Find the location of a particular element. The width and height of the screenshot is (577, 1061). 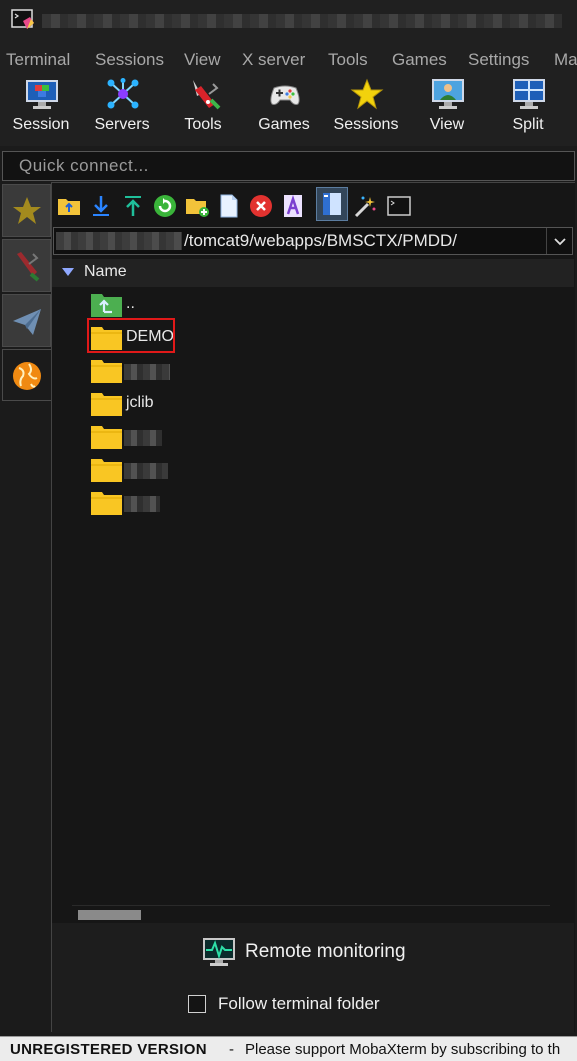

view-button: View is located at coordinates (447, 109).